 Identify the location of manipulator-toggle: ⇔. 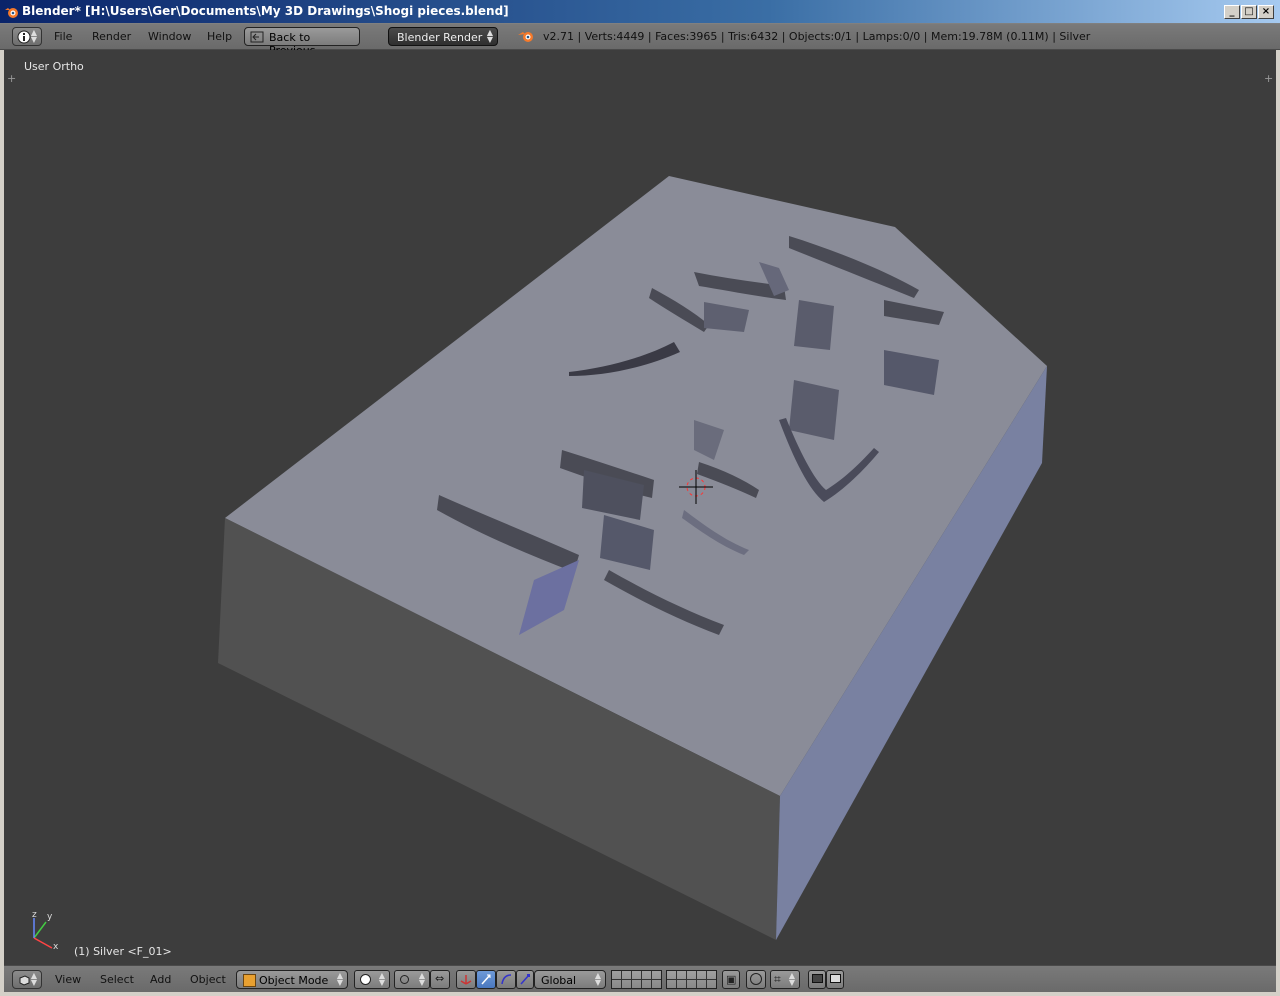
(440, 979).